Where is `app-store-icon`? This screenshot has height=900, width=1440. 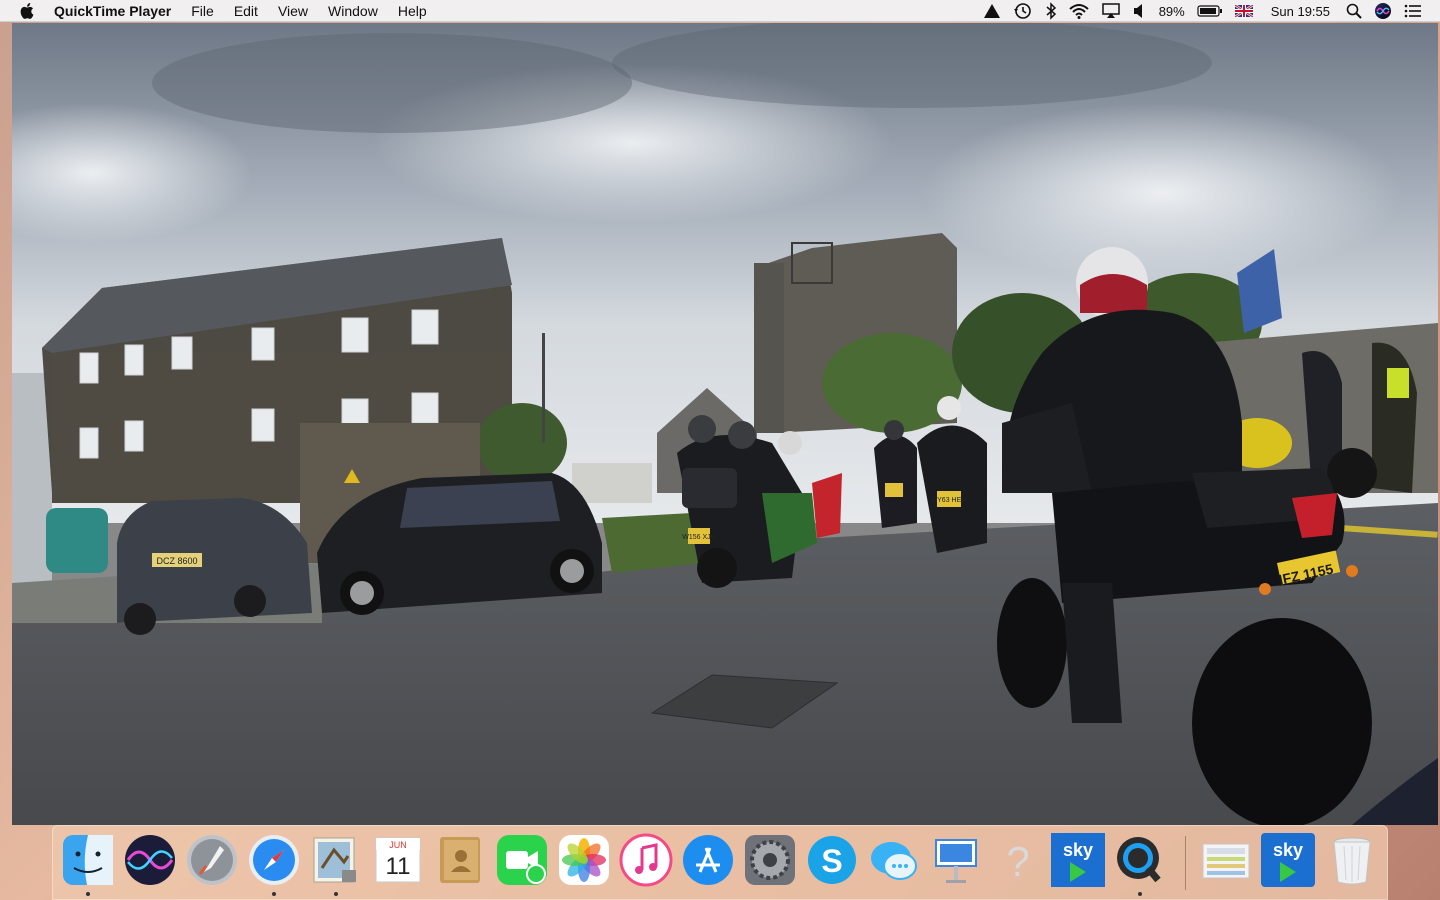 app-store-icon is located at coordinates (708, 860).